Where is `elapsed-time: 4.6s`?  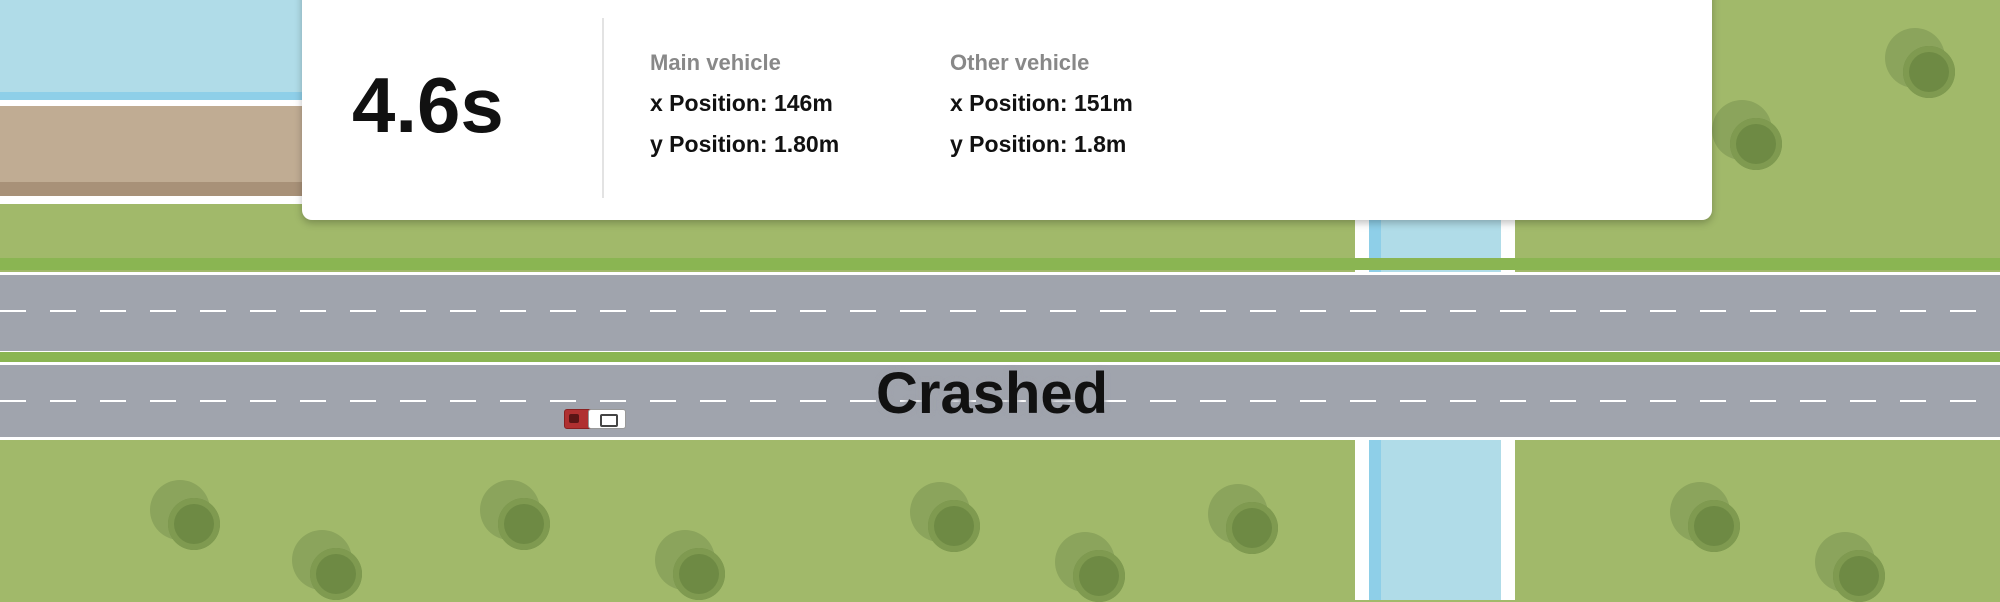 elapsed-time: 4.6s is located at coordinates (428, 105).